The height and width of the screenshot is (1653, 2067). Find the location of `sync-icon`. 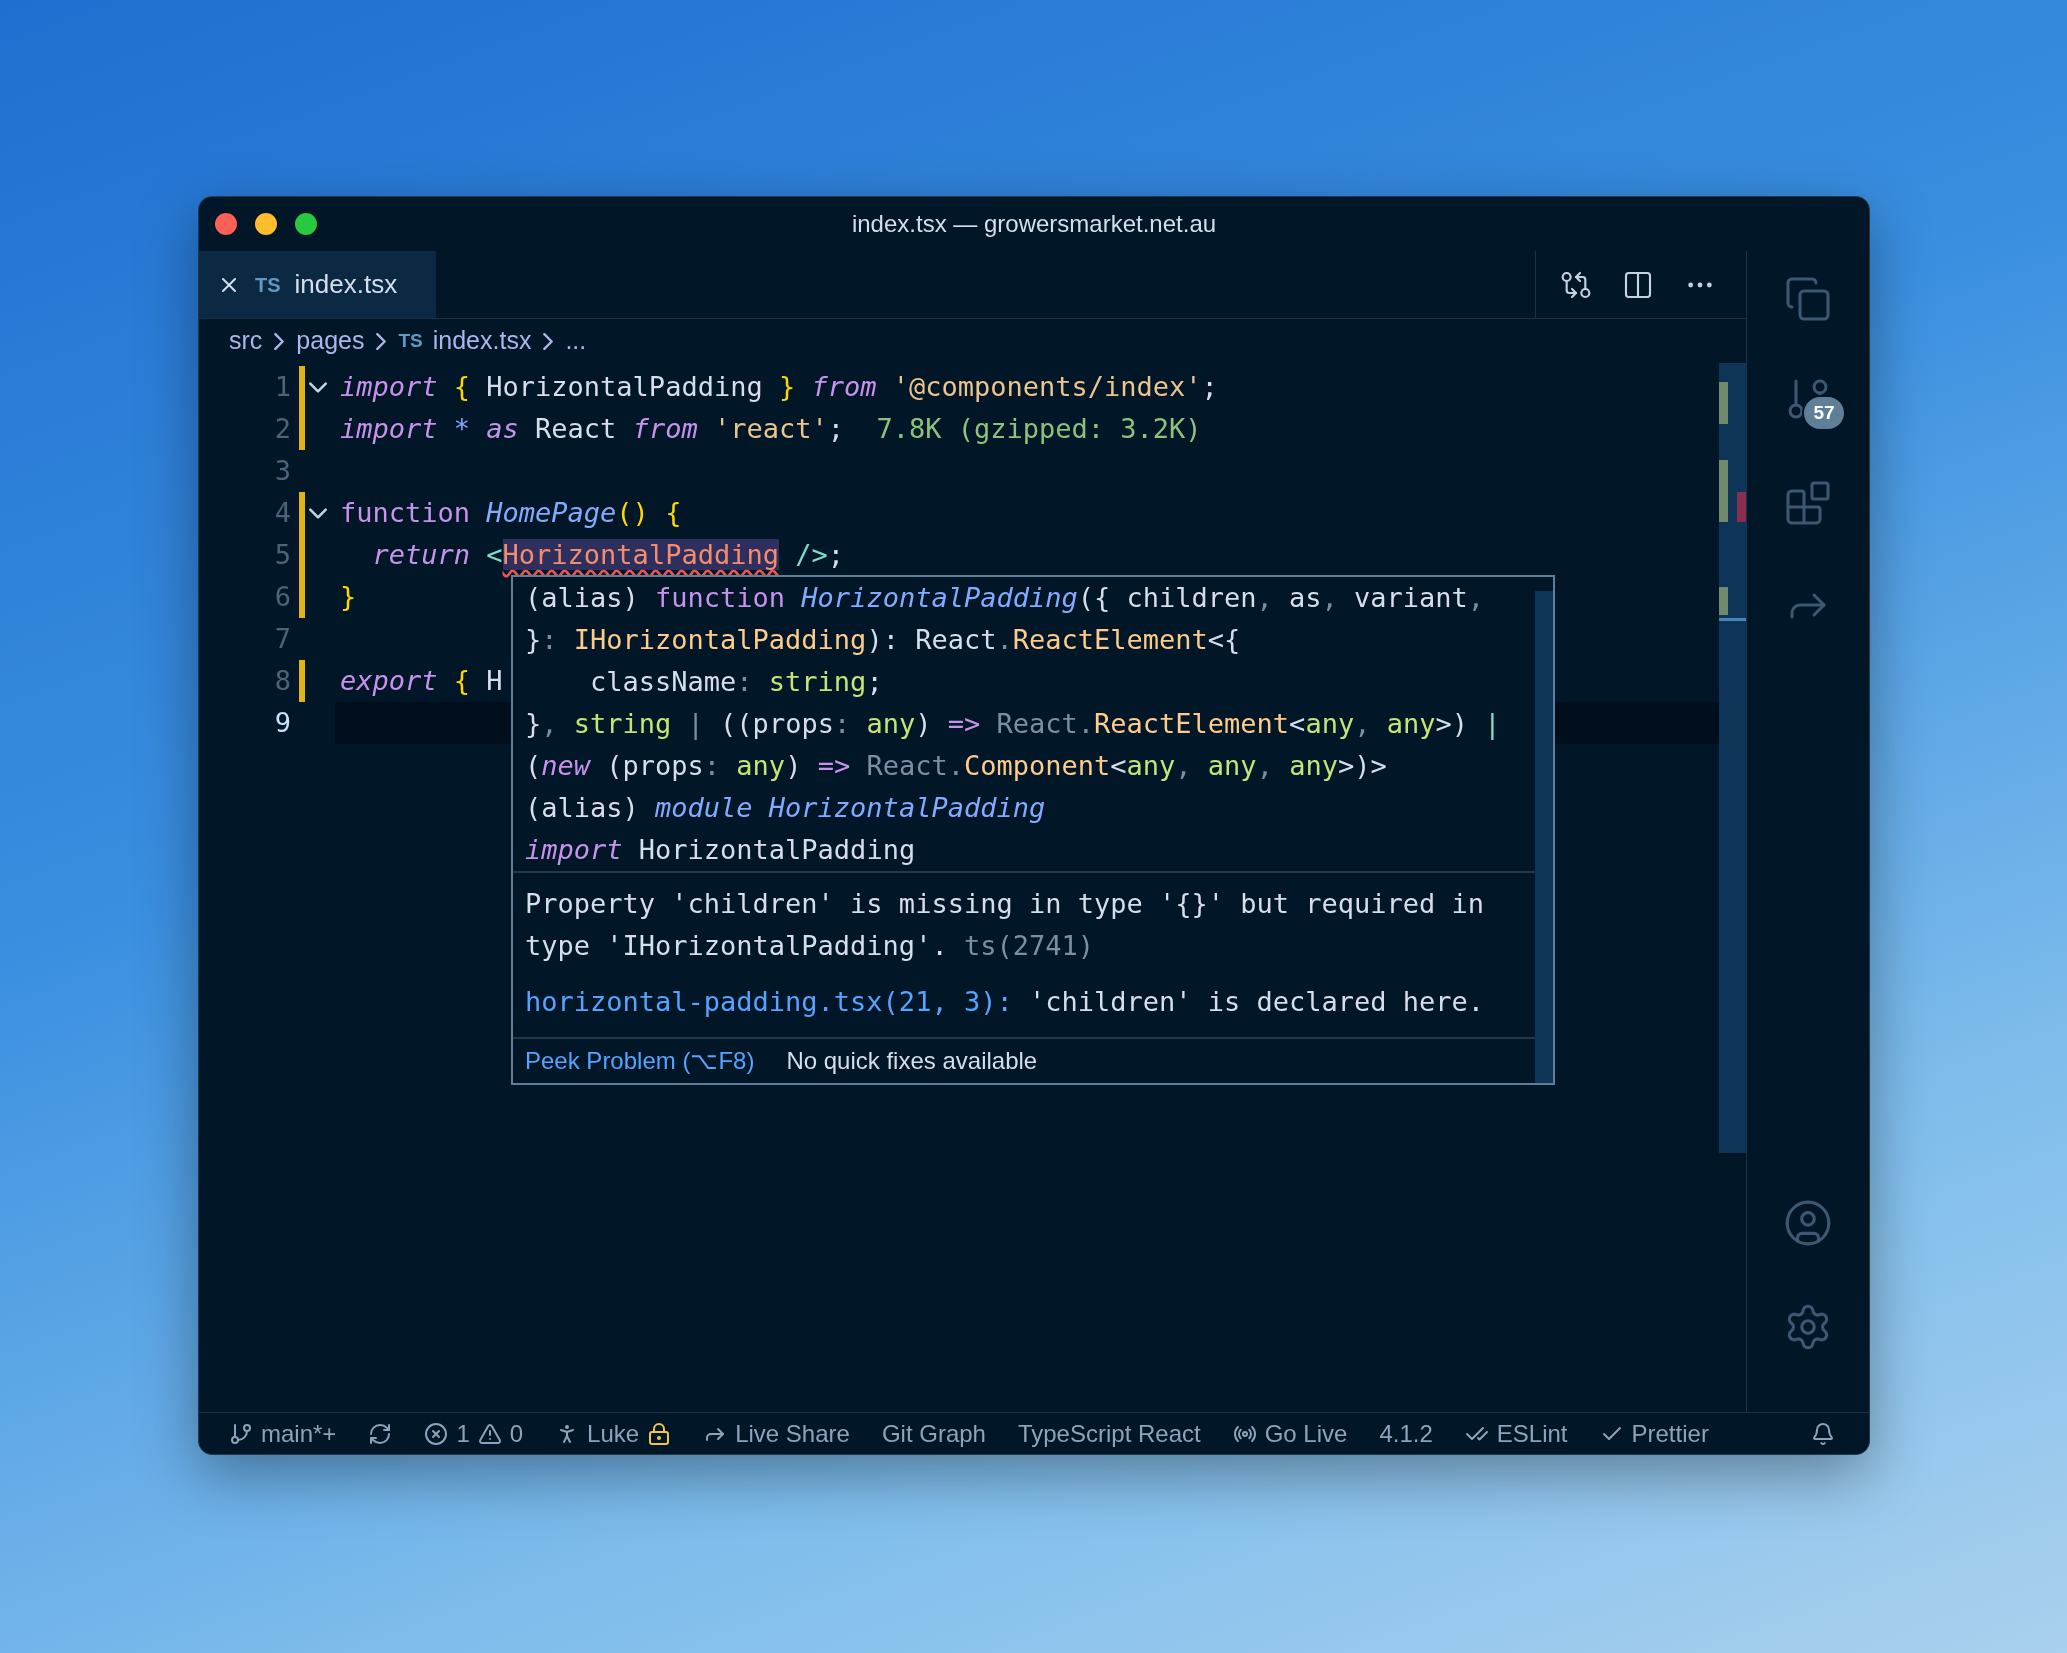

sync-icon is located at coordinates (380, 1433).